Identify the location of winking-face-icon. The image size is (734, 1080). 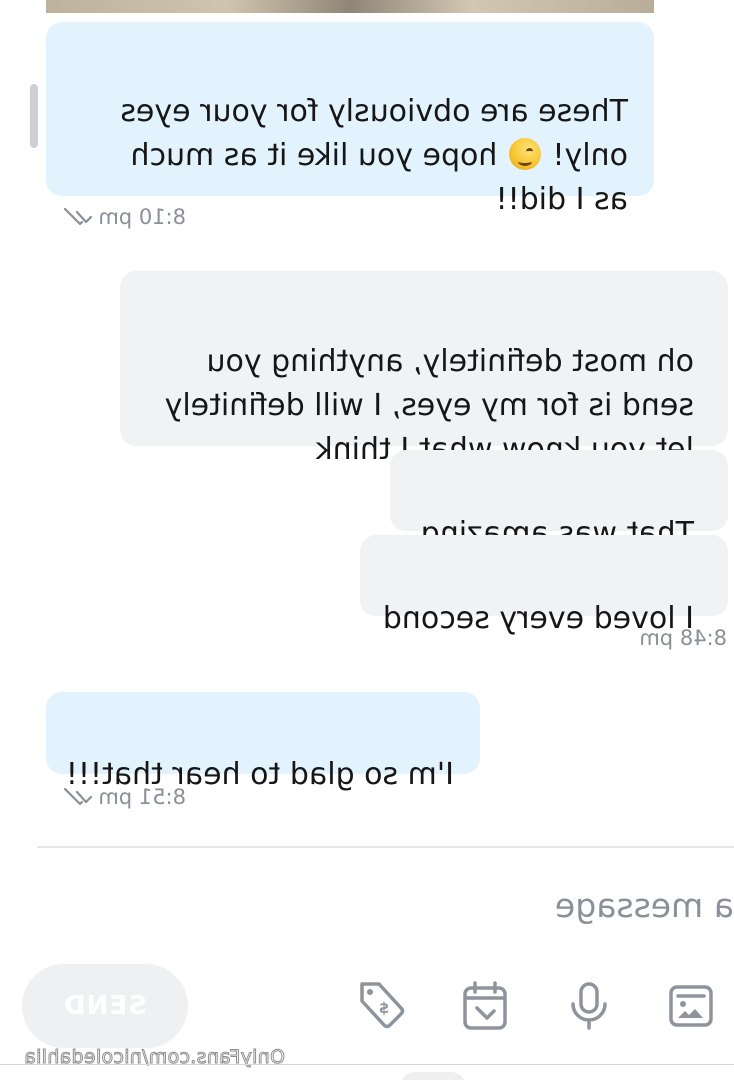
(524, 154).